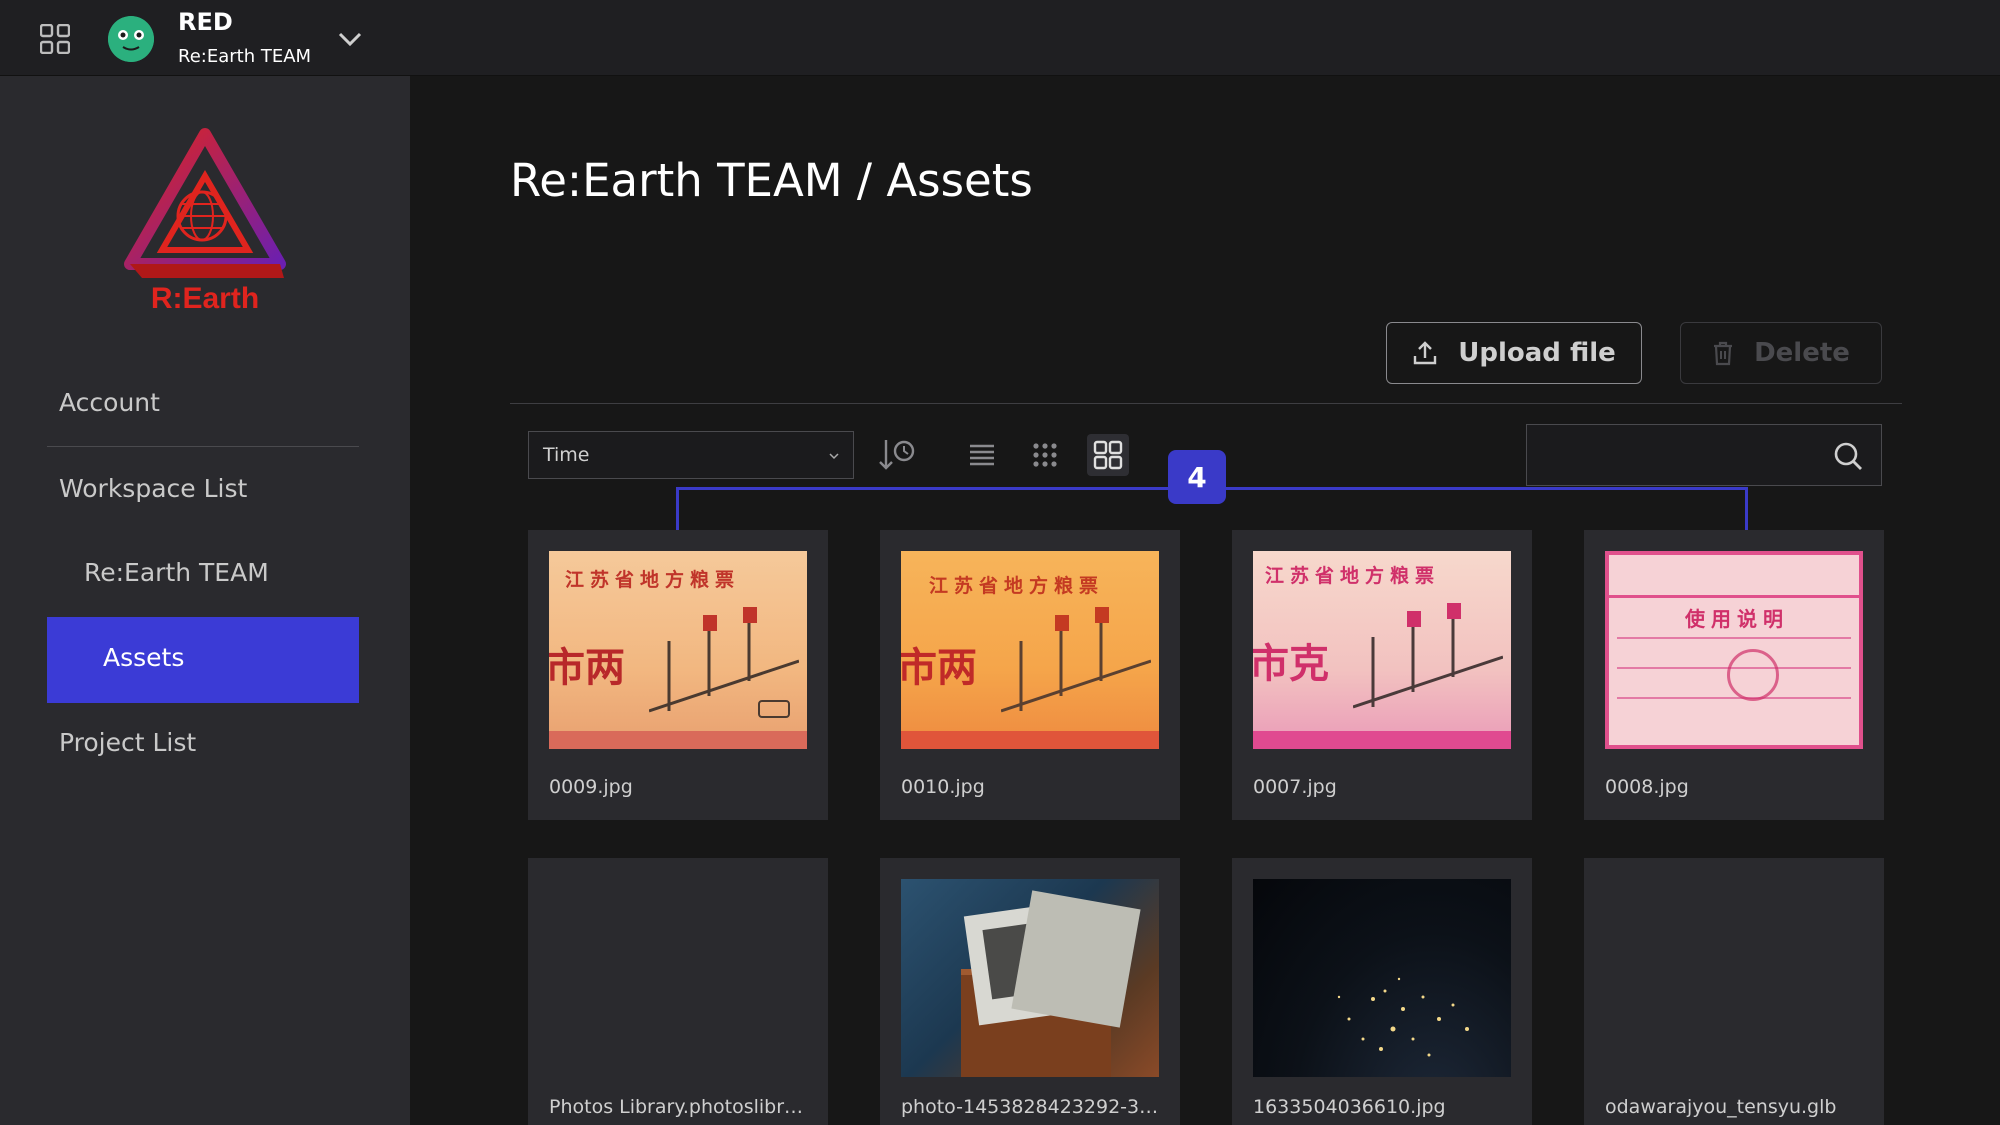 This screenshot has height=1125, width=2000. I want to click on list-view-icon, so click(982, 455).